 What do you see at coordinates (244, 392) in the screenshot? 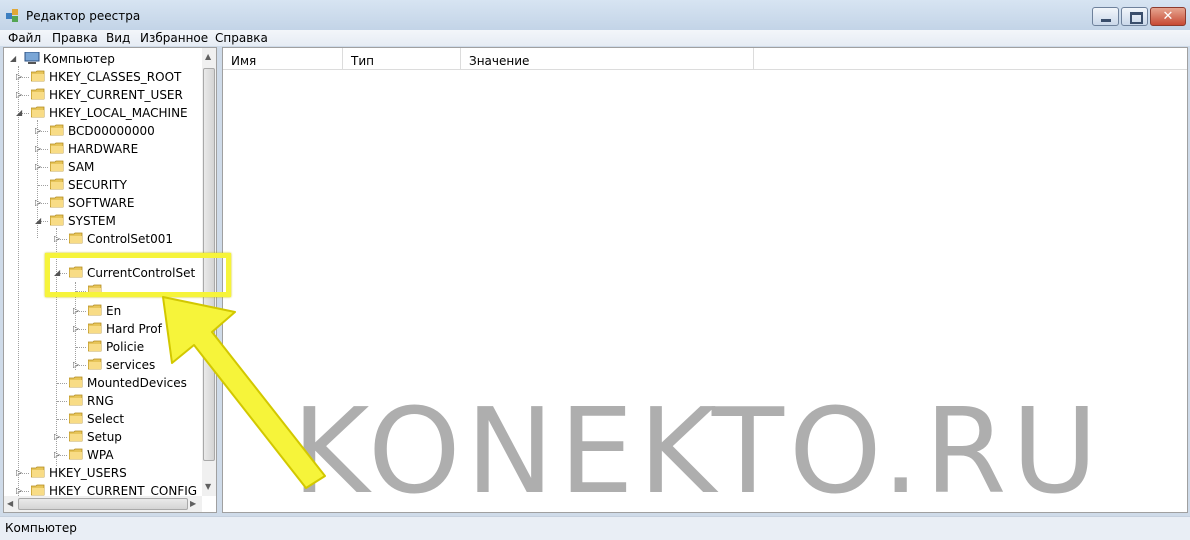
I see `annotation-arrow` at bounding box center [244, 392].